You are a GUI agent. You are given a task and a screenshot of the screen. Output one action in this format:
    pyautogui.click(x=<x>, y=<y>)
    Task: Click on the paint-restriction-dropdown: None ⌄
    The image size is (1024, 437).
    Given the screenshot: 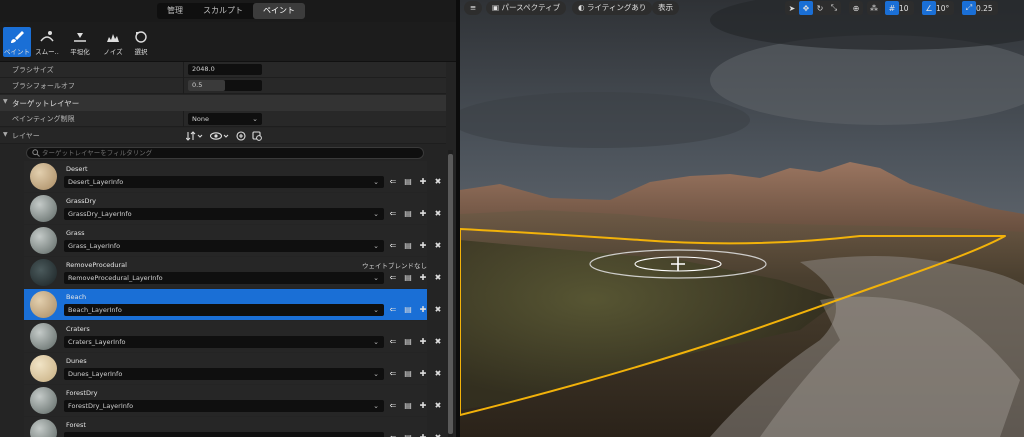 What is the action you would take?
    pyautogui.click(x=225, y=119)
    